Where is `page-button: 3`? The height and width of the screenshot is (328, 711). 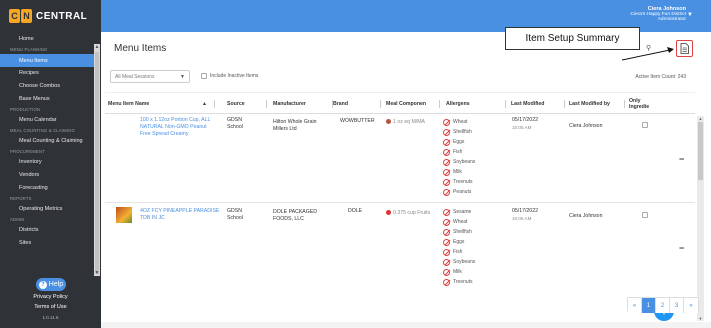
page-button: 3 is located at coordinates (677, 305).